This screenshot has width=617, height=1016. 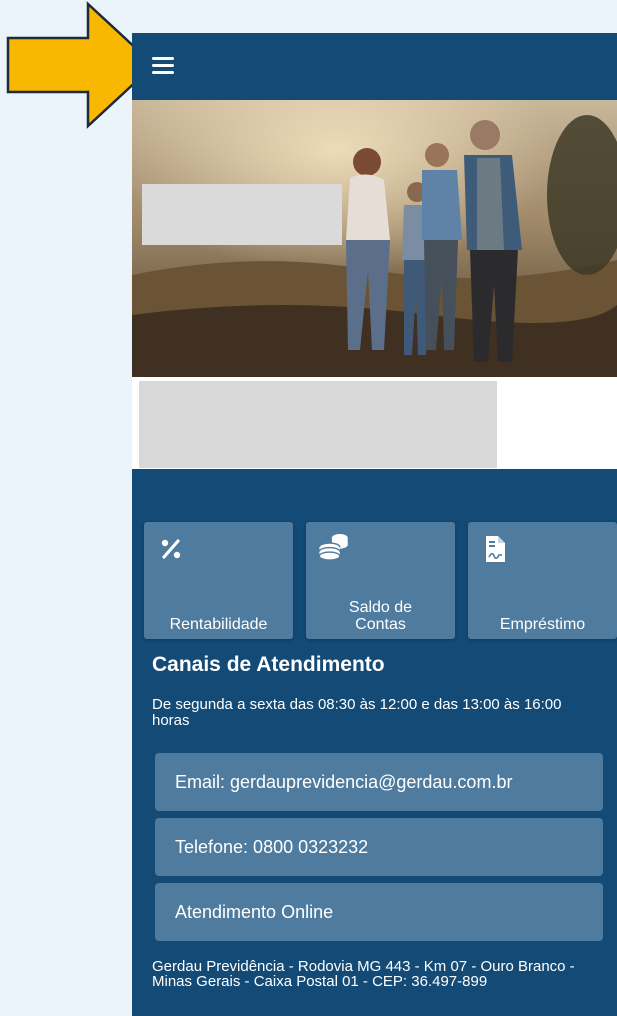 What do you see at coordinates (380, 580) in the screenshot?
I see `saldo-de-contas-tile: Saldo de Contas` at bounding box center [380, 580].